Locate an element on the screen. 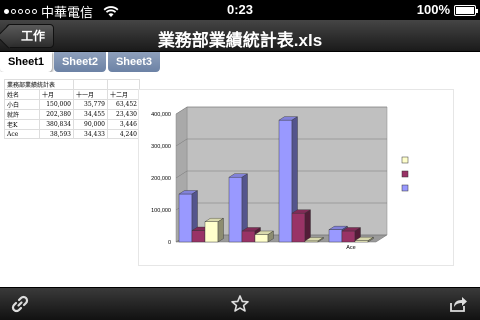 The width and height of the screenshot is (480, 320). table-row: 業務部業績統計表 is located at coordinates (72, 84).